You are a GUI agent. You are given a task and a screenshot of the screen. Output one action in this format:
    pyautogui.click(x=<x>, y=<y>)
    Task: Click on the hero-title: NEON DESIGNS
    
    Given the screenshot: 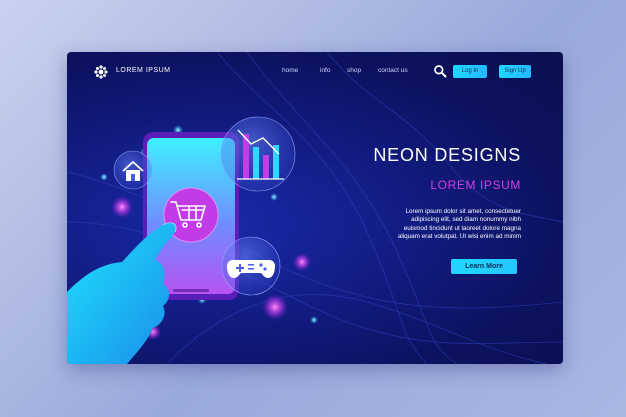 What is the action you would take?
    pyautogui.click(x=447, y=155)
    